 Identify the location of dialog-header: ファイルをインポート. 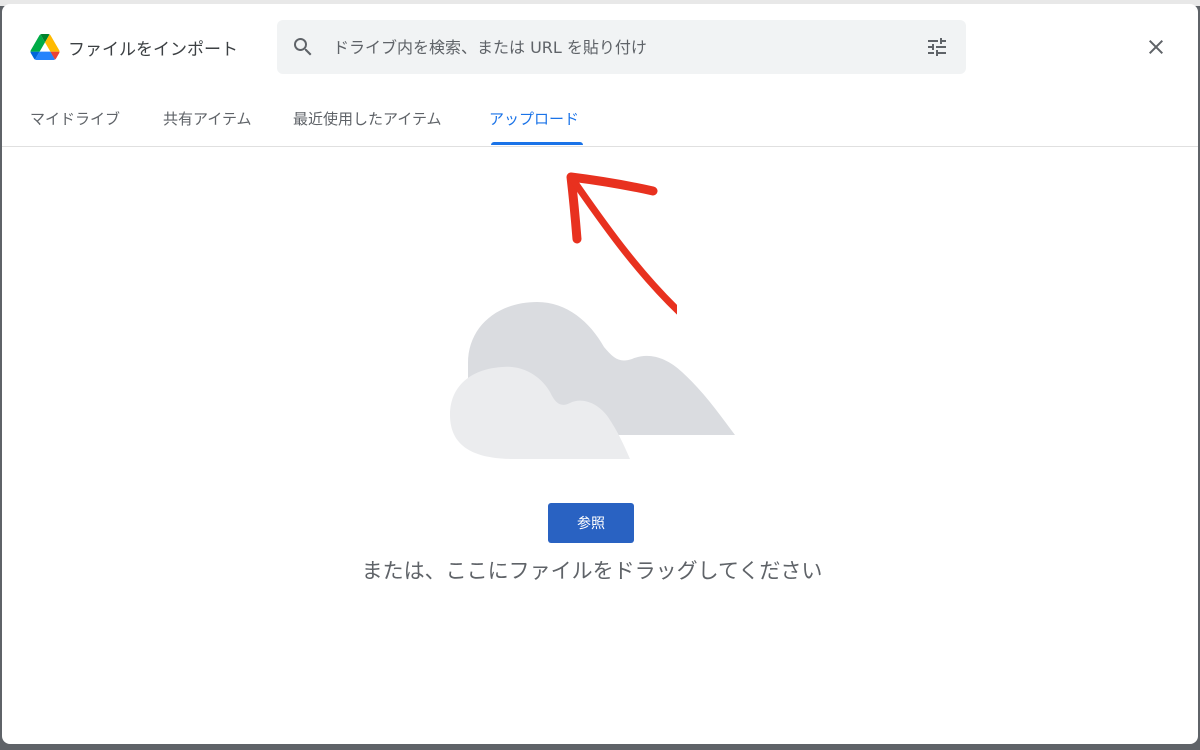
(600, 47).